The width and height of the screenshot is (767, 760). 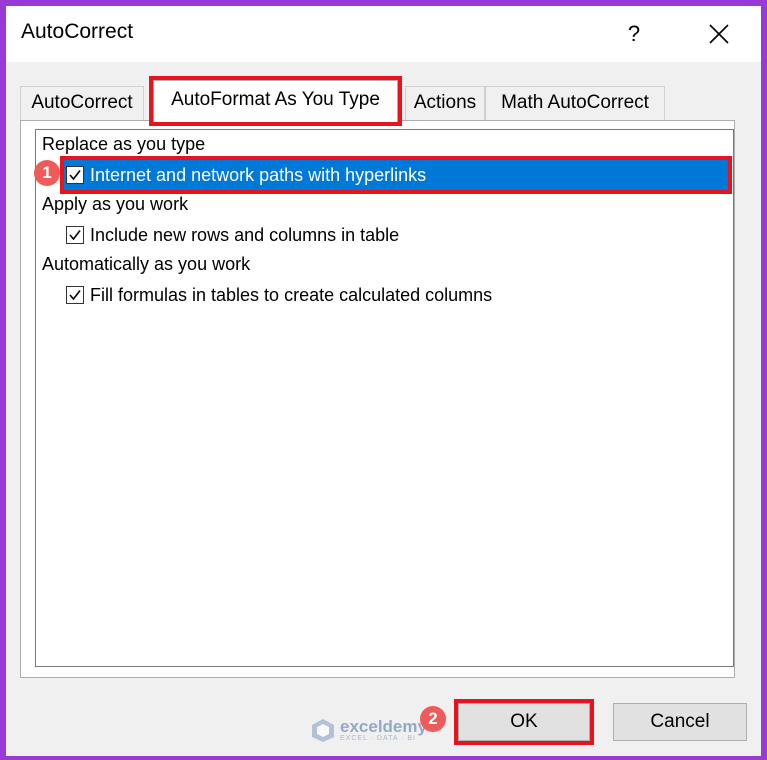 I want to click on step-badge-1: 1, so click(x=47, y=173).